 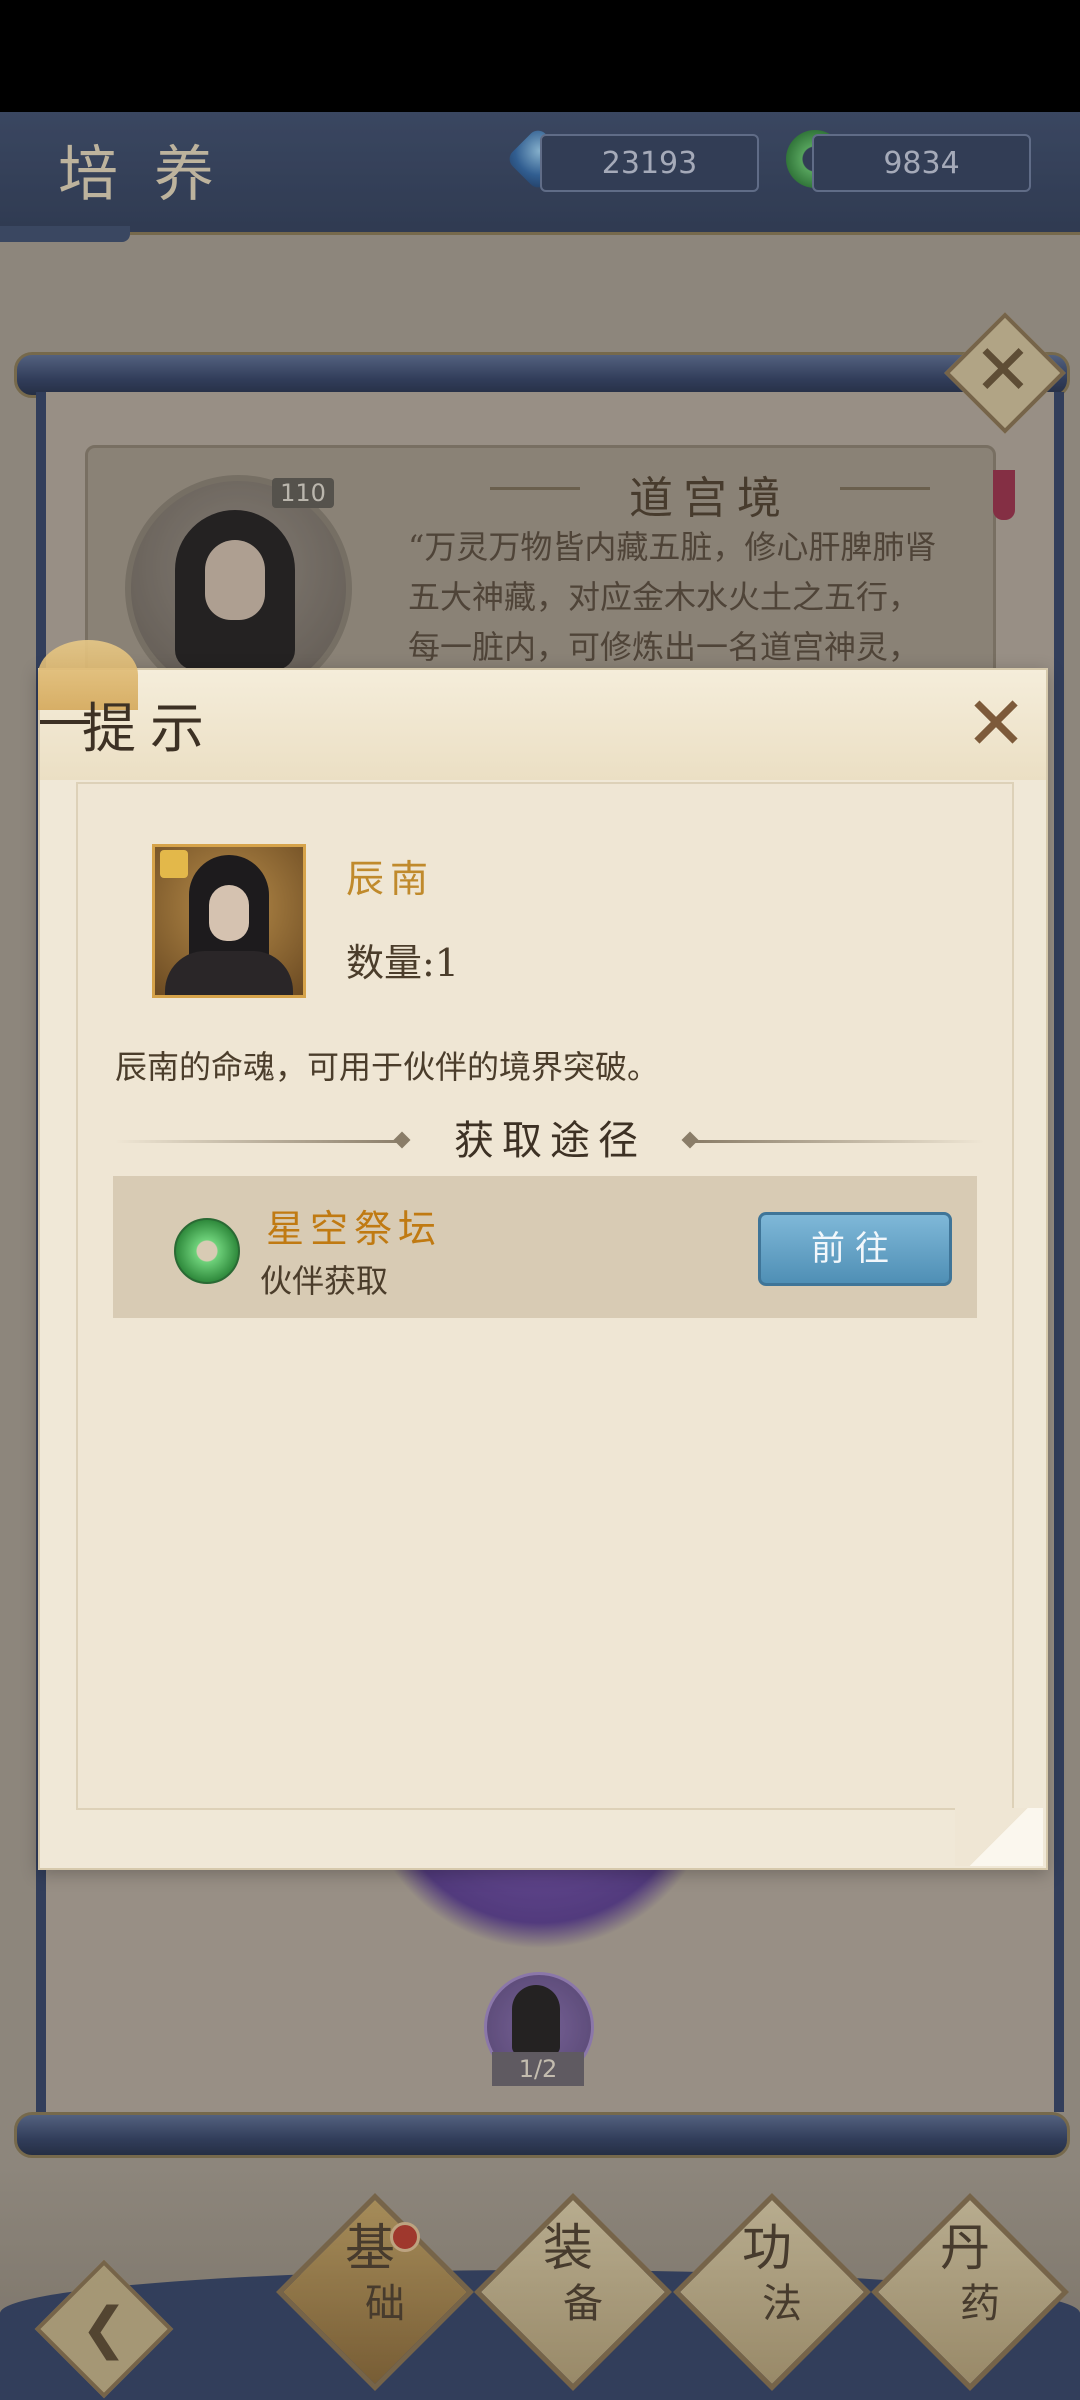 I want to click on dialog-close-button: ✕, so click(x=996, y=724).